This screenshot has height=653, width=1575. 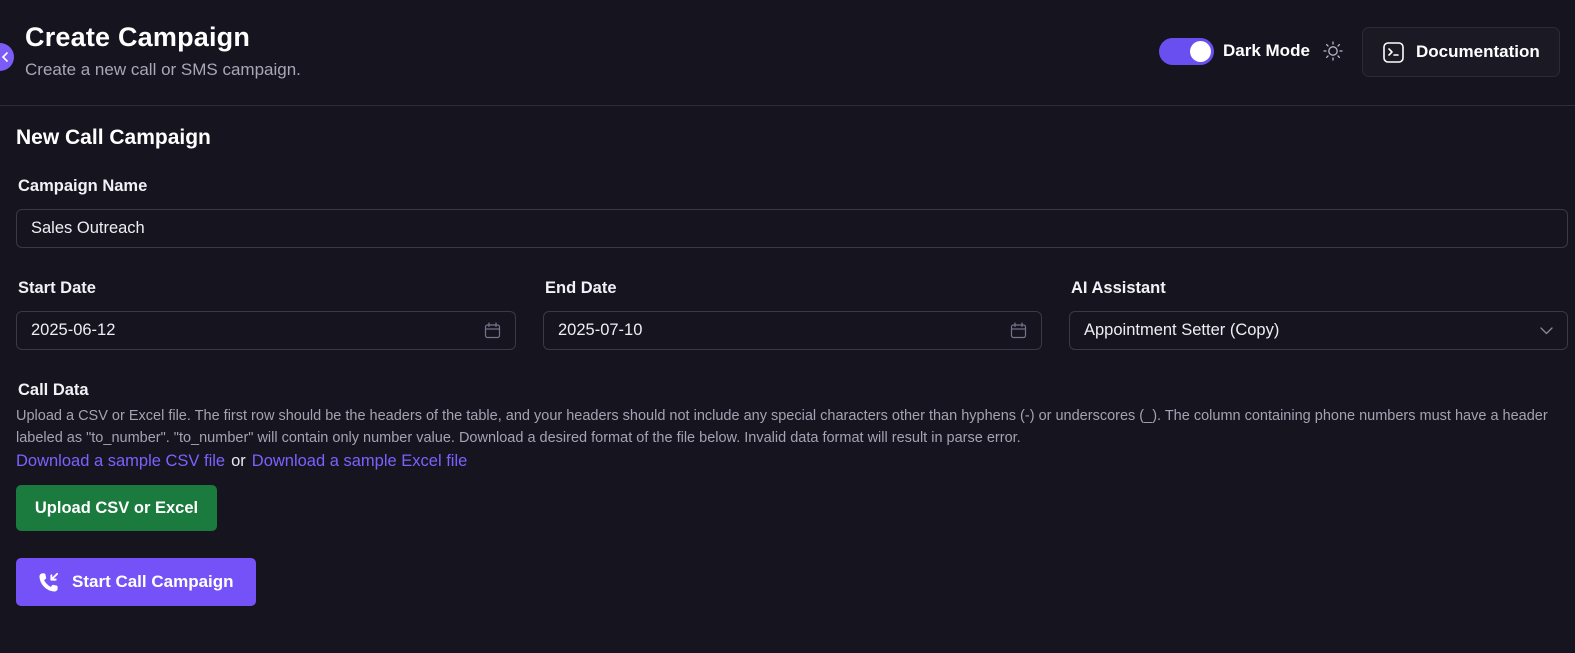 What do you see at coordinates (1186, 51) in the screenshot?
I see `dark-mode-toggle` at bounding box center [1186, 51].